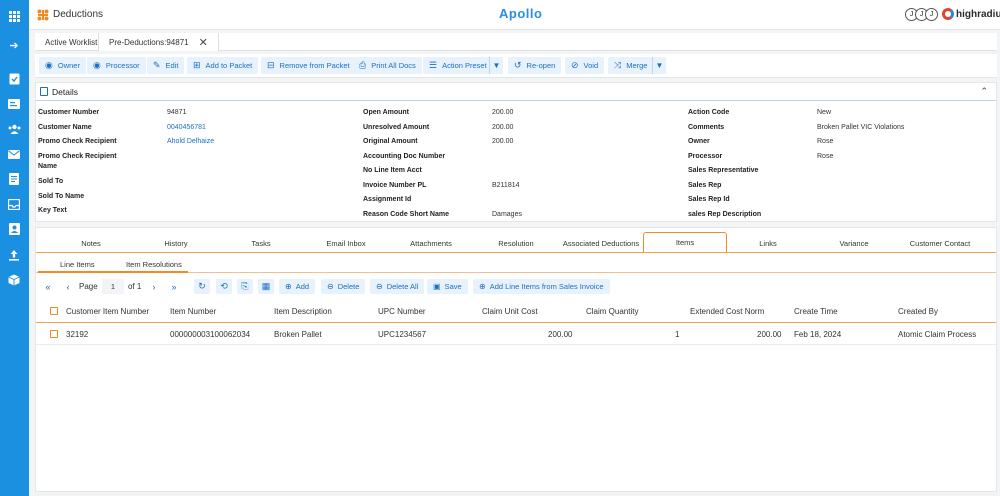 The height and width of the screenshot is (496, 1000). What do you see at coordinates (612, 311) in the screenshot?
I see `column-header: Claim Quantity` at bounding box center [612, 311].